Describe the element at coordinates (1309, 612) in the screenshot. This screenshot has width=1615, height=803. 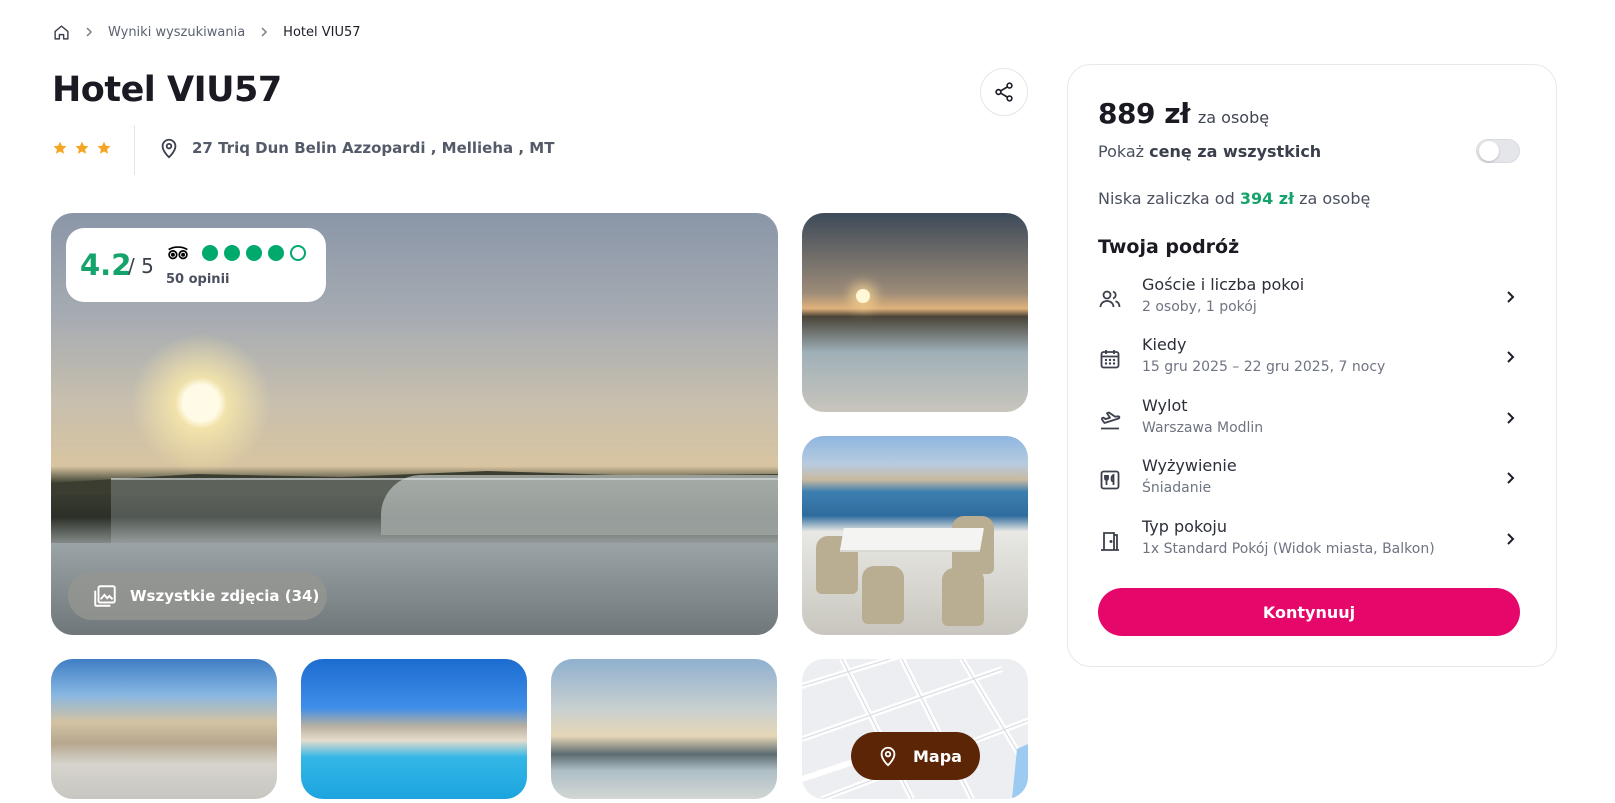
I see `continue-button: Kontynuuj` at that location.